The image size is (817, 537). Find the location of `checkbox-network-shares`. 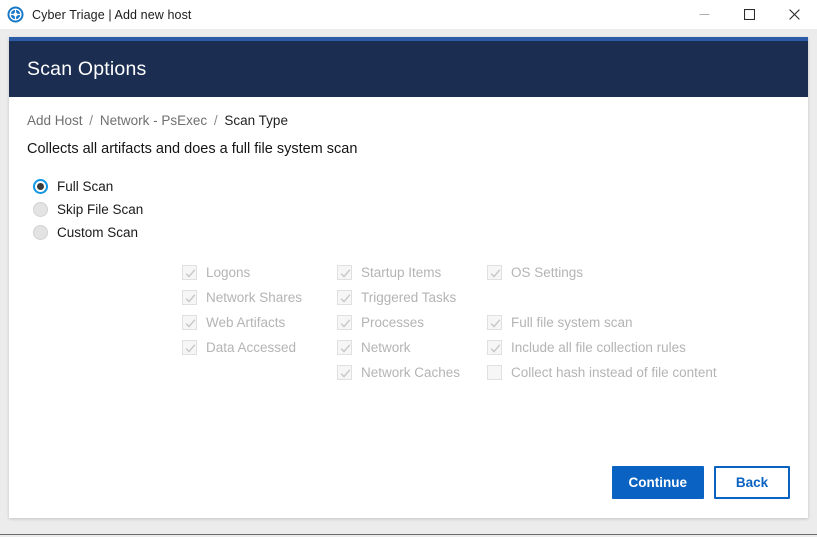

checkbox-network-shares is located at coordinates (189, 297).